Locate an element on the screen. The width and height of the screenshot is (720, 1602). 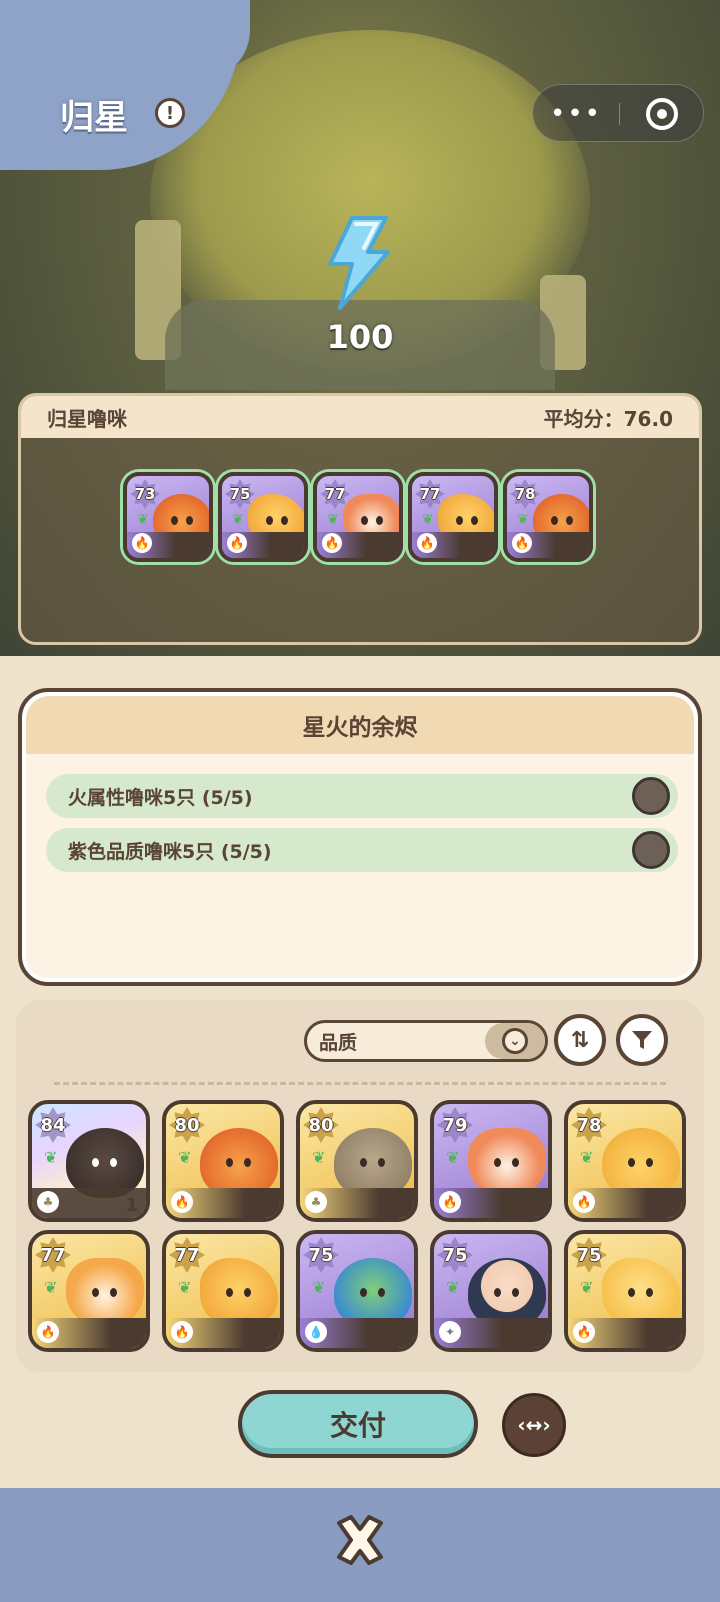
level-badge: 73 is located at coordinates (145, 494).